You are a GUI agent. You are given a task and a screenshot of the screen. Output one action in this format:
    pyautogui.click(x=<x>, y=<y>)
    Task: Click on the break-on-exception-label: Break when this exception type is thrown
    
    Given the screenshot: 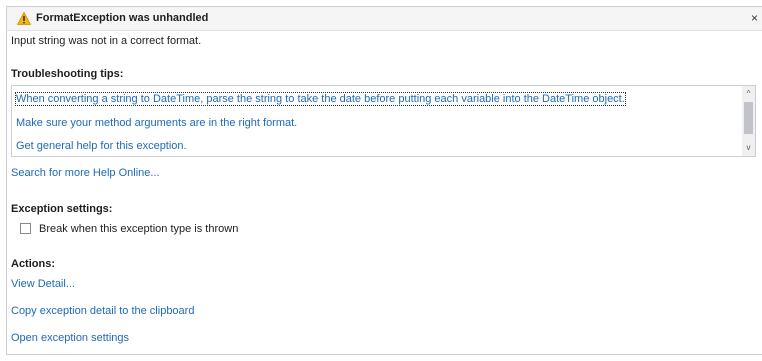 What is the action you would take?
    pyautogui.click(x=138, y=229)
    